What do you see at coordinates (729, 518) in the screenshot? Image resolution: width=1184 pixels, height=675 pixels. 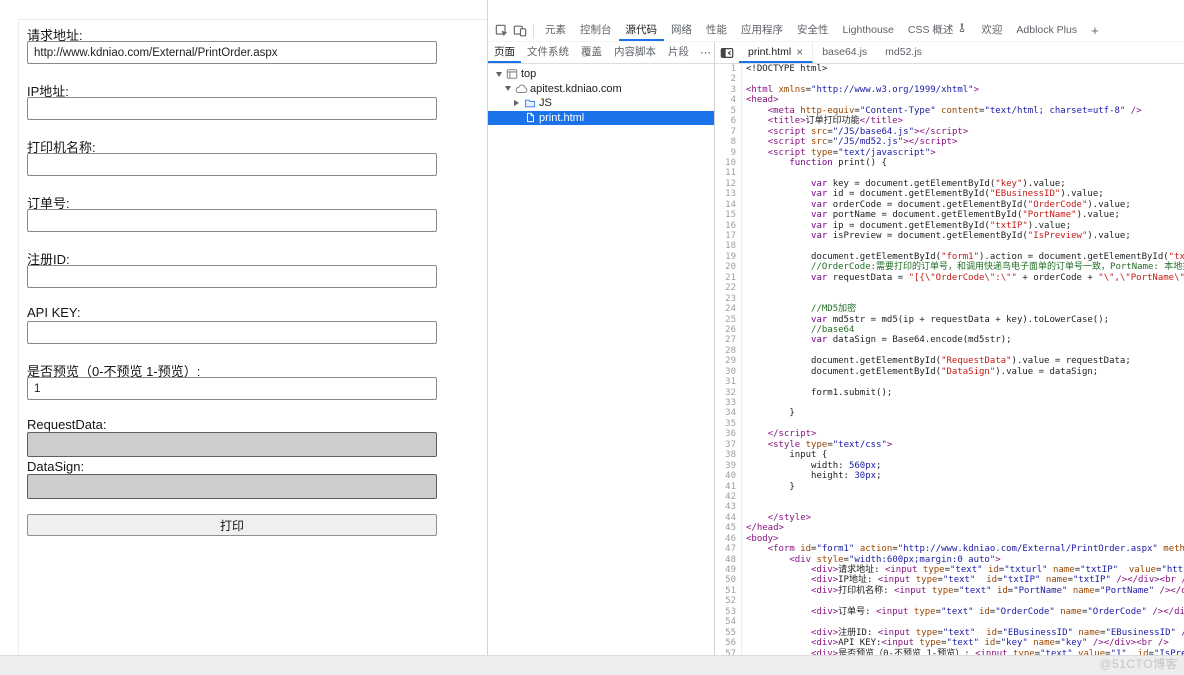 I see `line-number: 44` at bounding box center [729, 518].